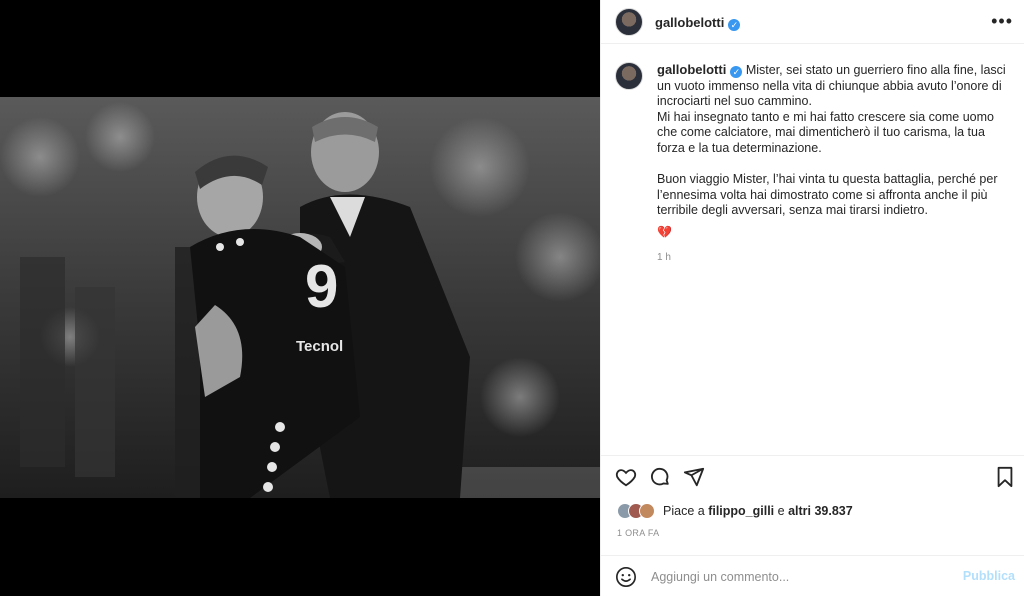 This screenshot has width=1024, height=597. I want to click on comment-input, so click(801, 577).